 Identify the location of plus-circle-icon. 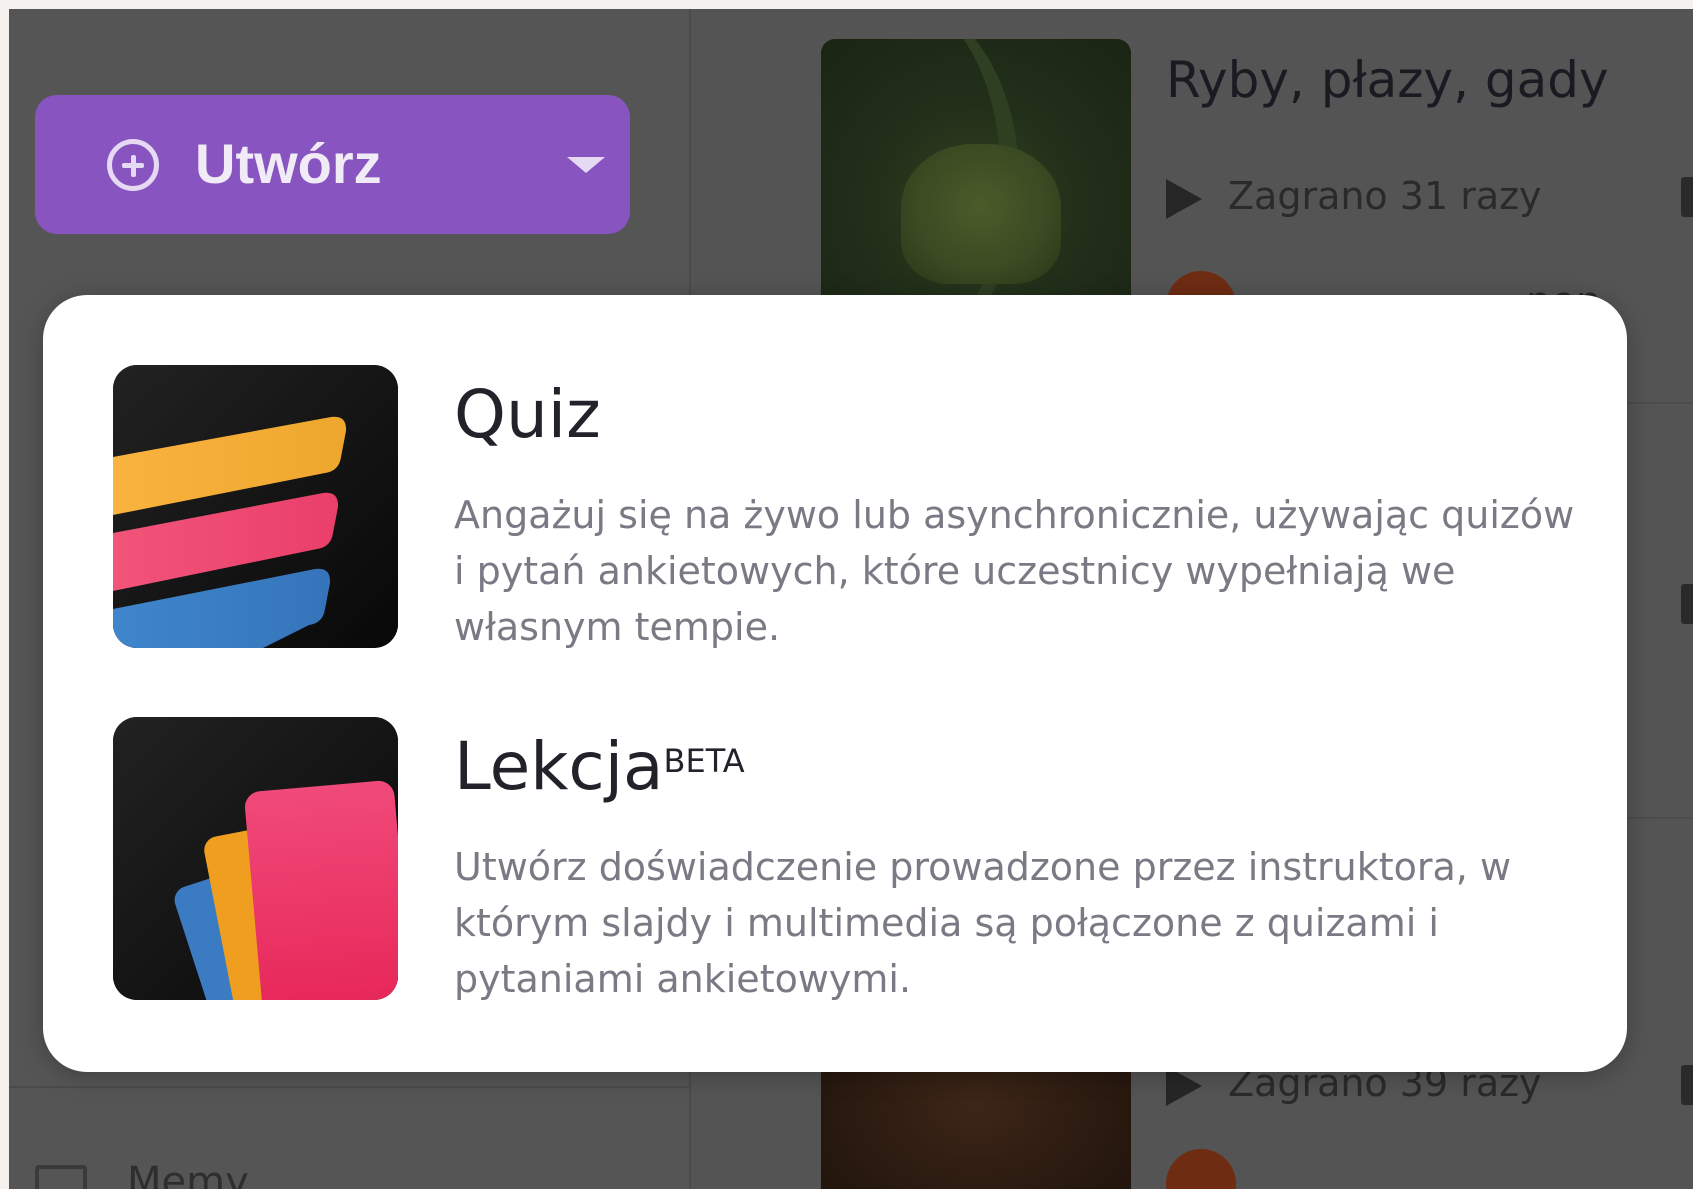
(133, 165).